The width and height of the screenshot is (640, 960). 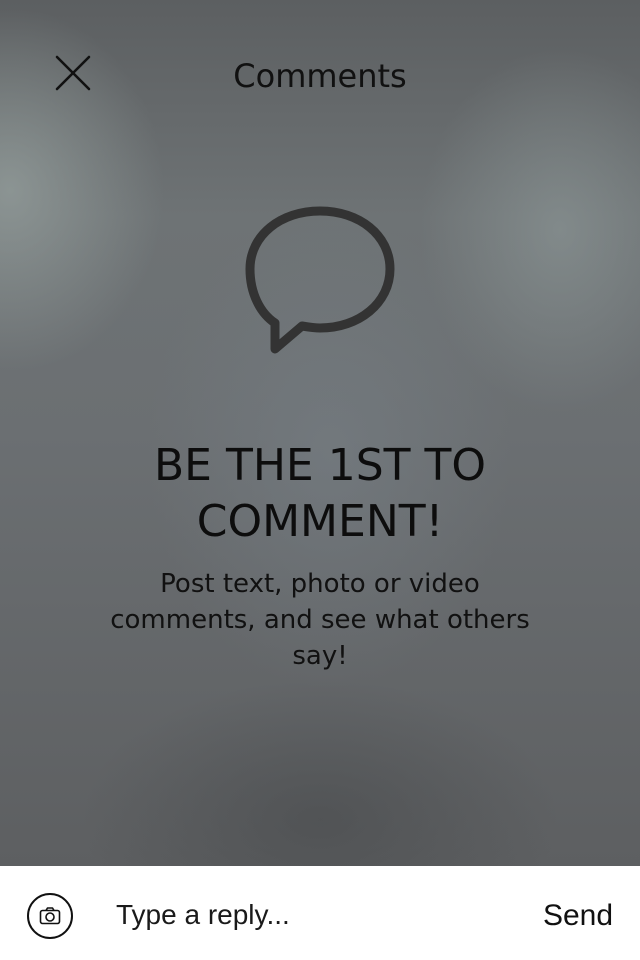 I want to click on empty-state-headline: BE THE 1ST TO COMMENT!, so click(x=320, y=493).